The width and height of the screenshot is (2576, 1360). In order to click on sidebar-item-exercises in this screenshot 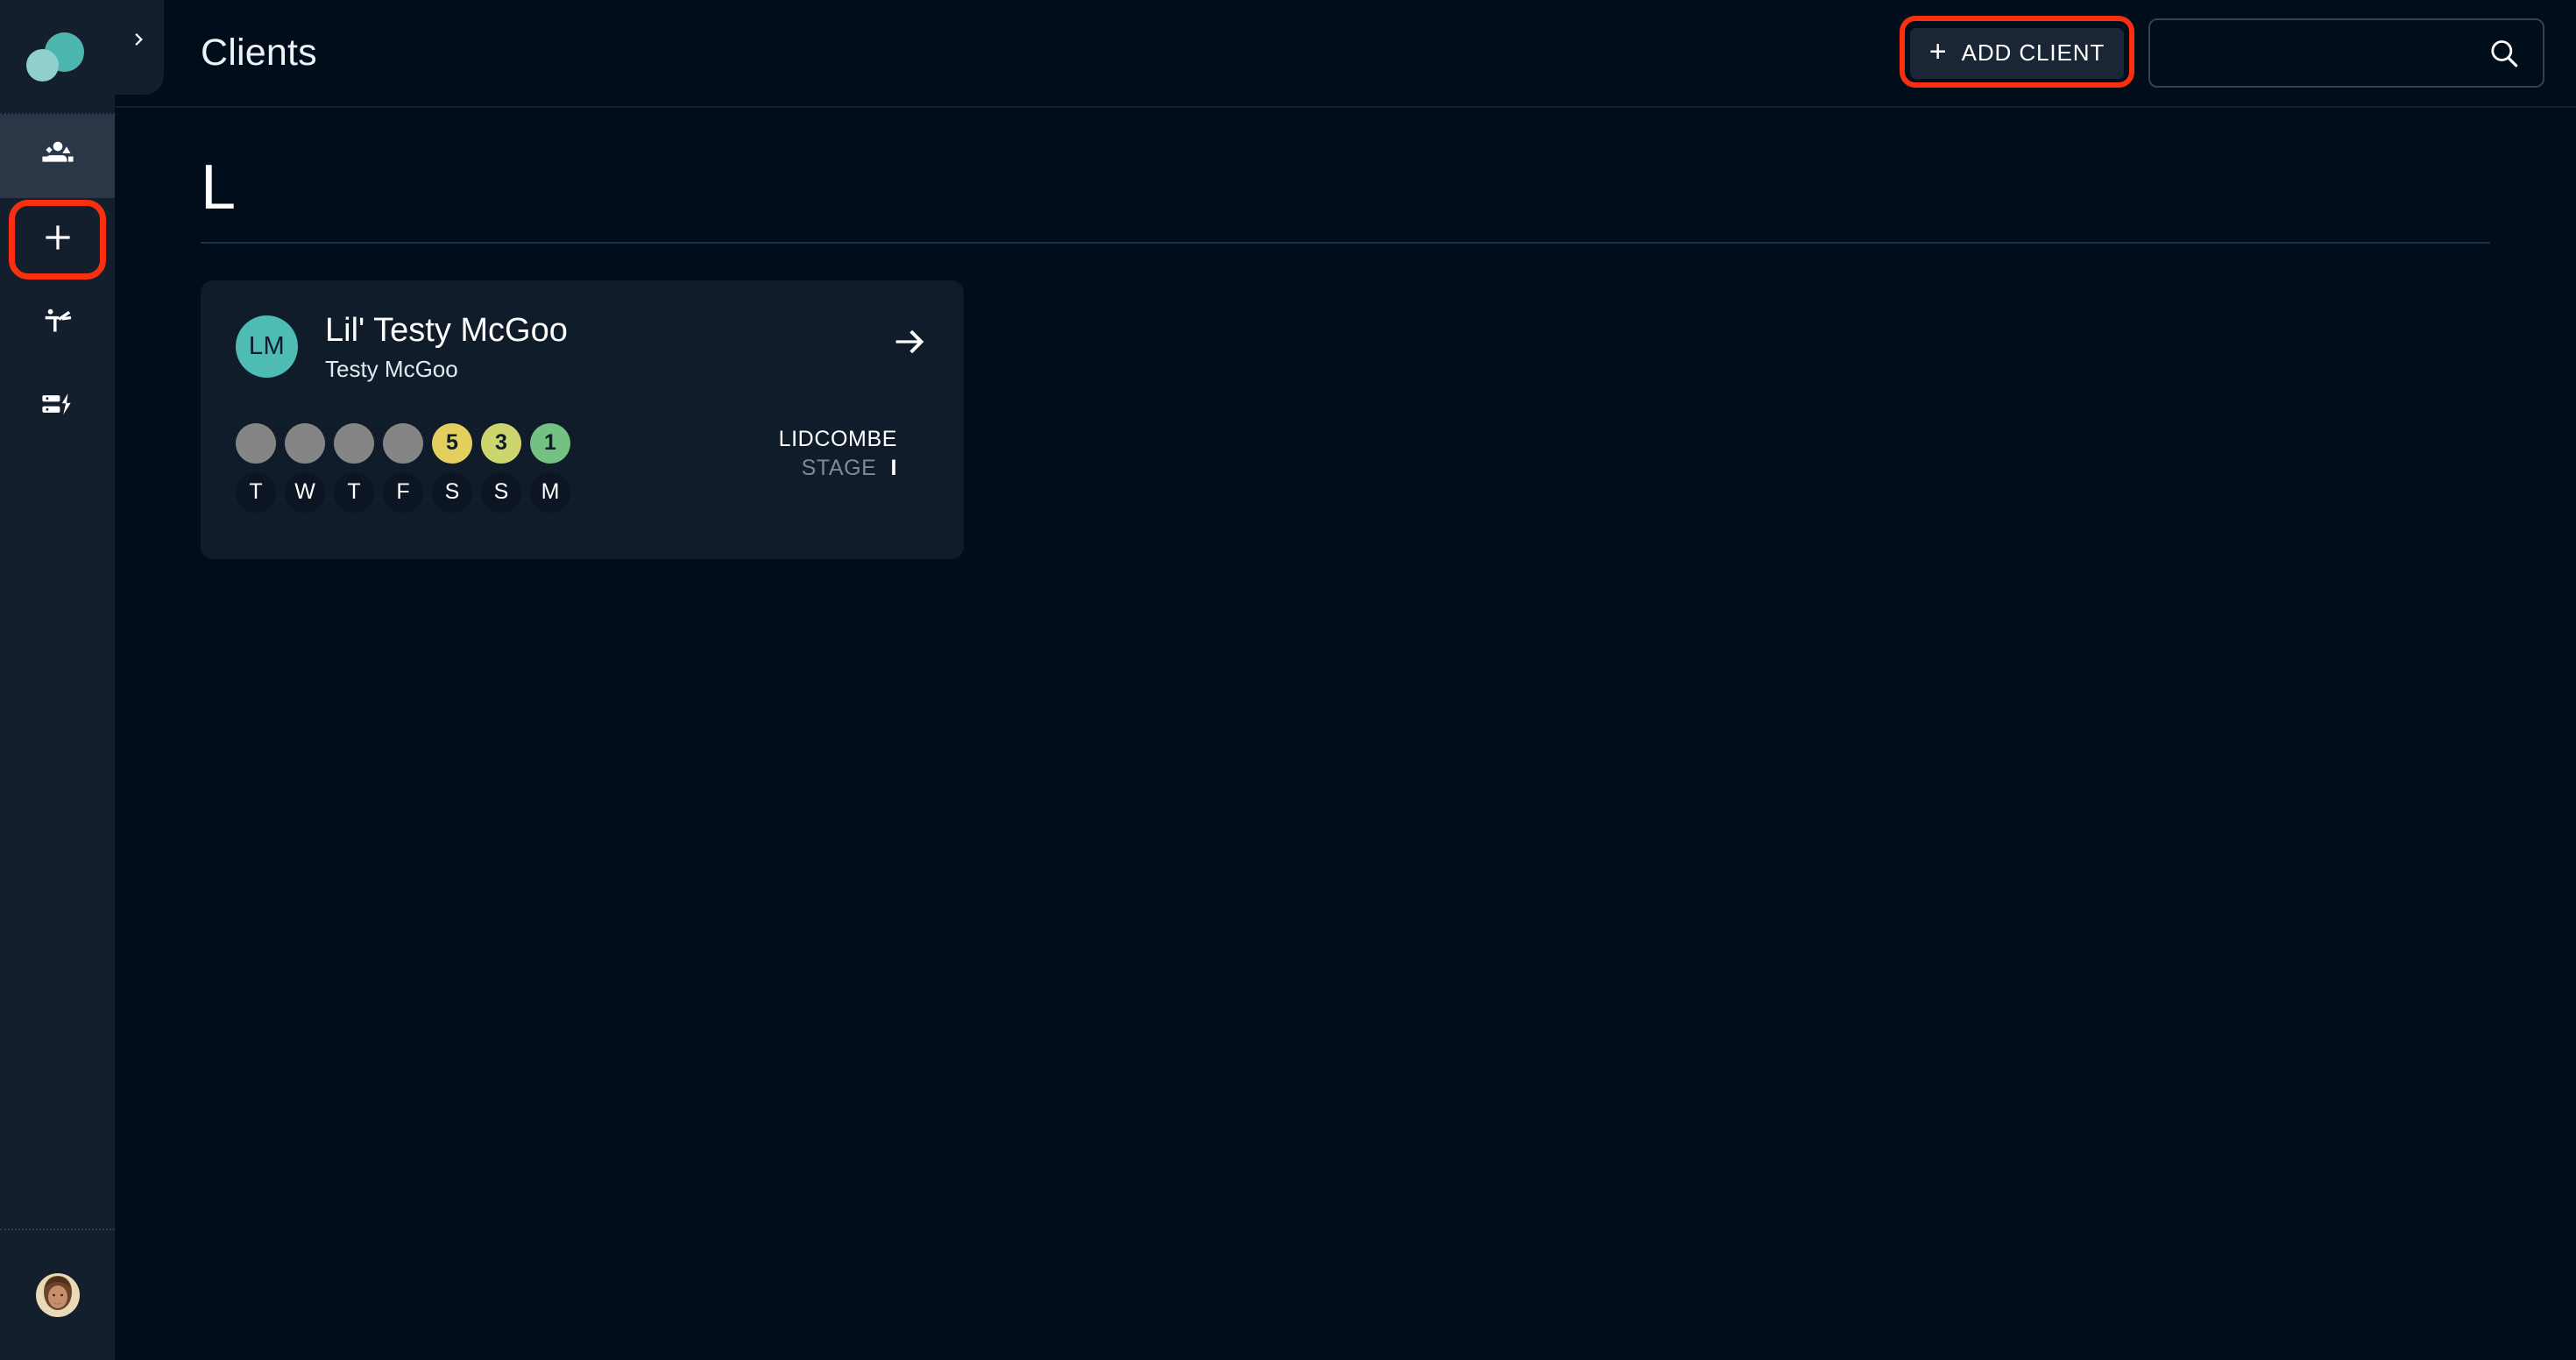, I will do `click(57, 323)`.